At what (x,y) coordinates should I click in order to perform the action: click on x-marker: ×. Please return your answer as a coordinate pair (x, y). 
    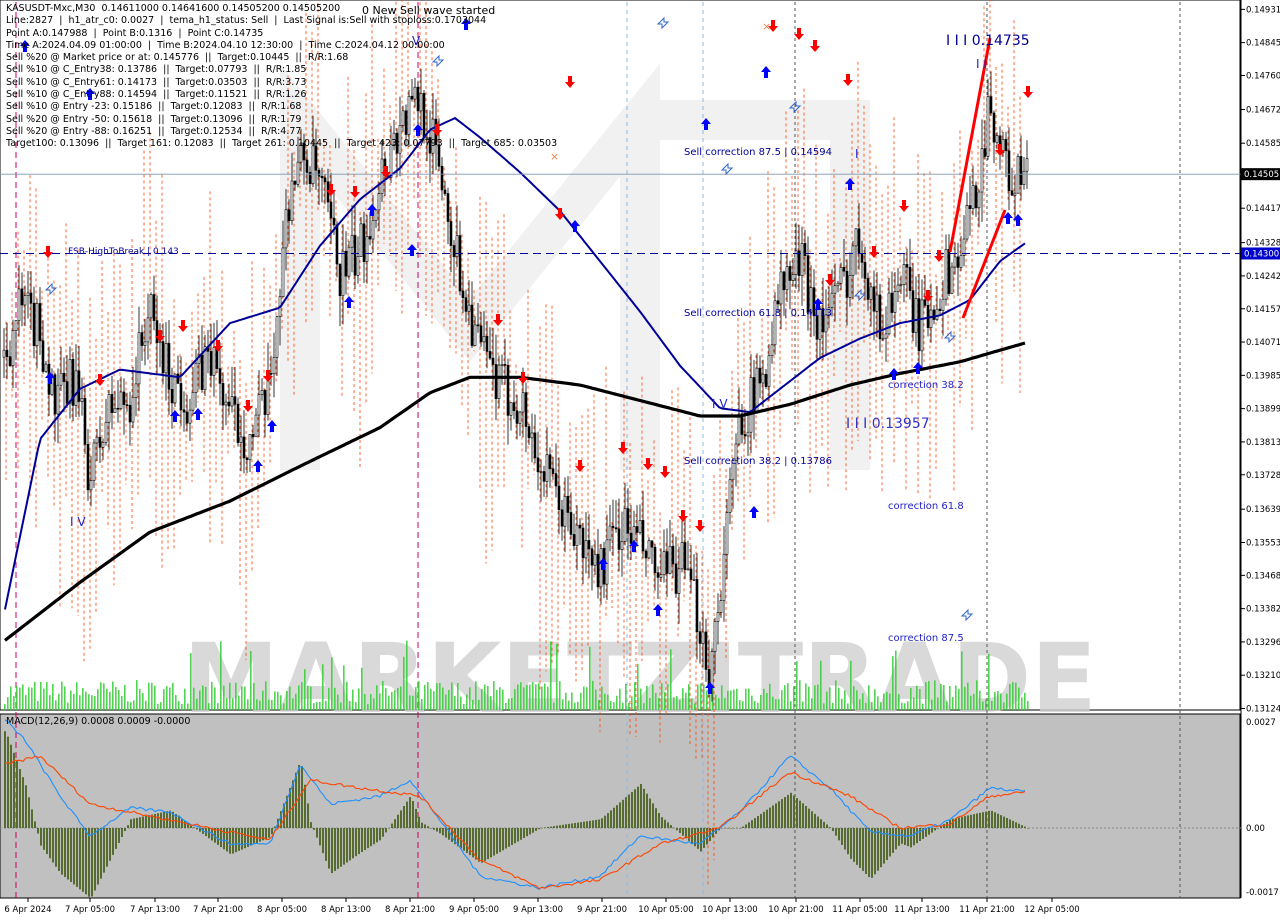
    Looking at the image, I should click on (766, 26).